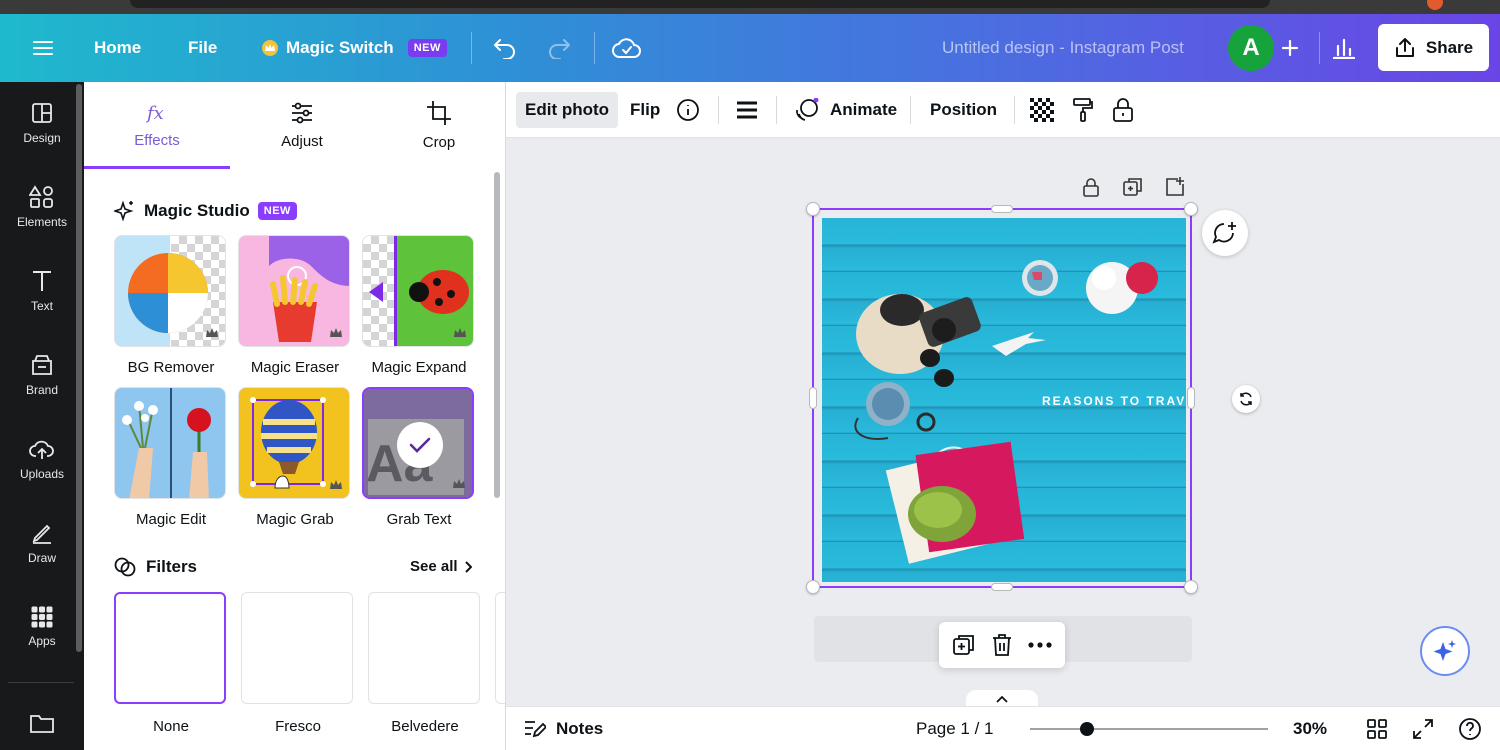 The width and height of the screenshot is (1500, 750). What do you see at coordinates (1133, 187) in the screenshot?
I see `element-duplicate-icon` at bounding box center [1133, 187].